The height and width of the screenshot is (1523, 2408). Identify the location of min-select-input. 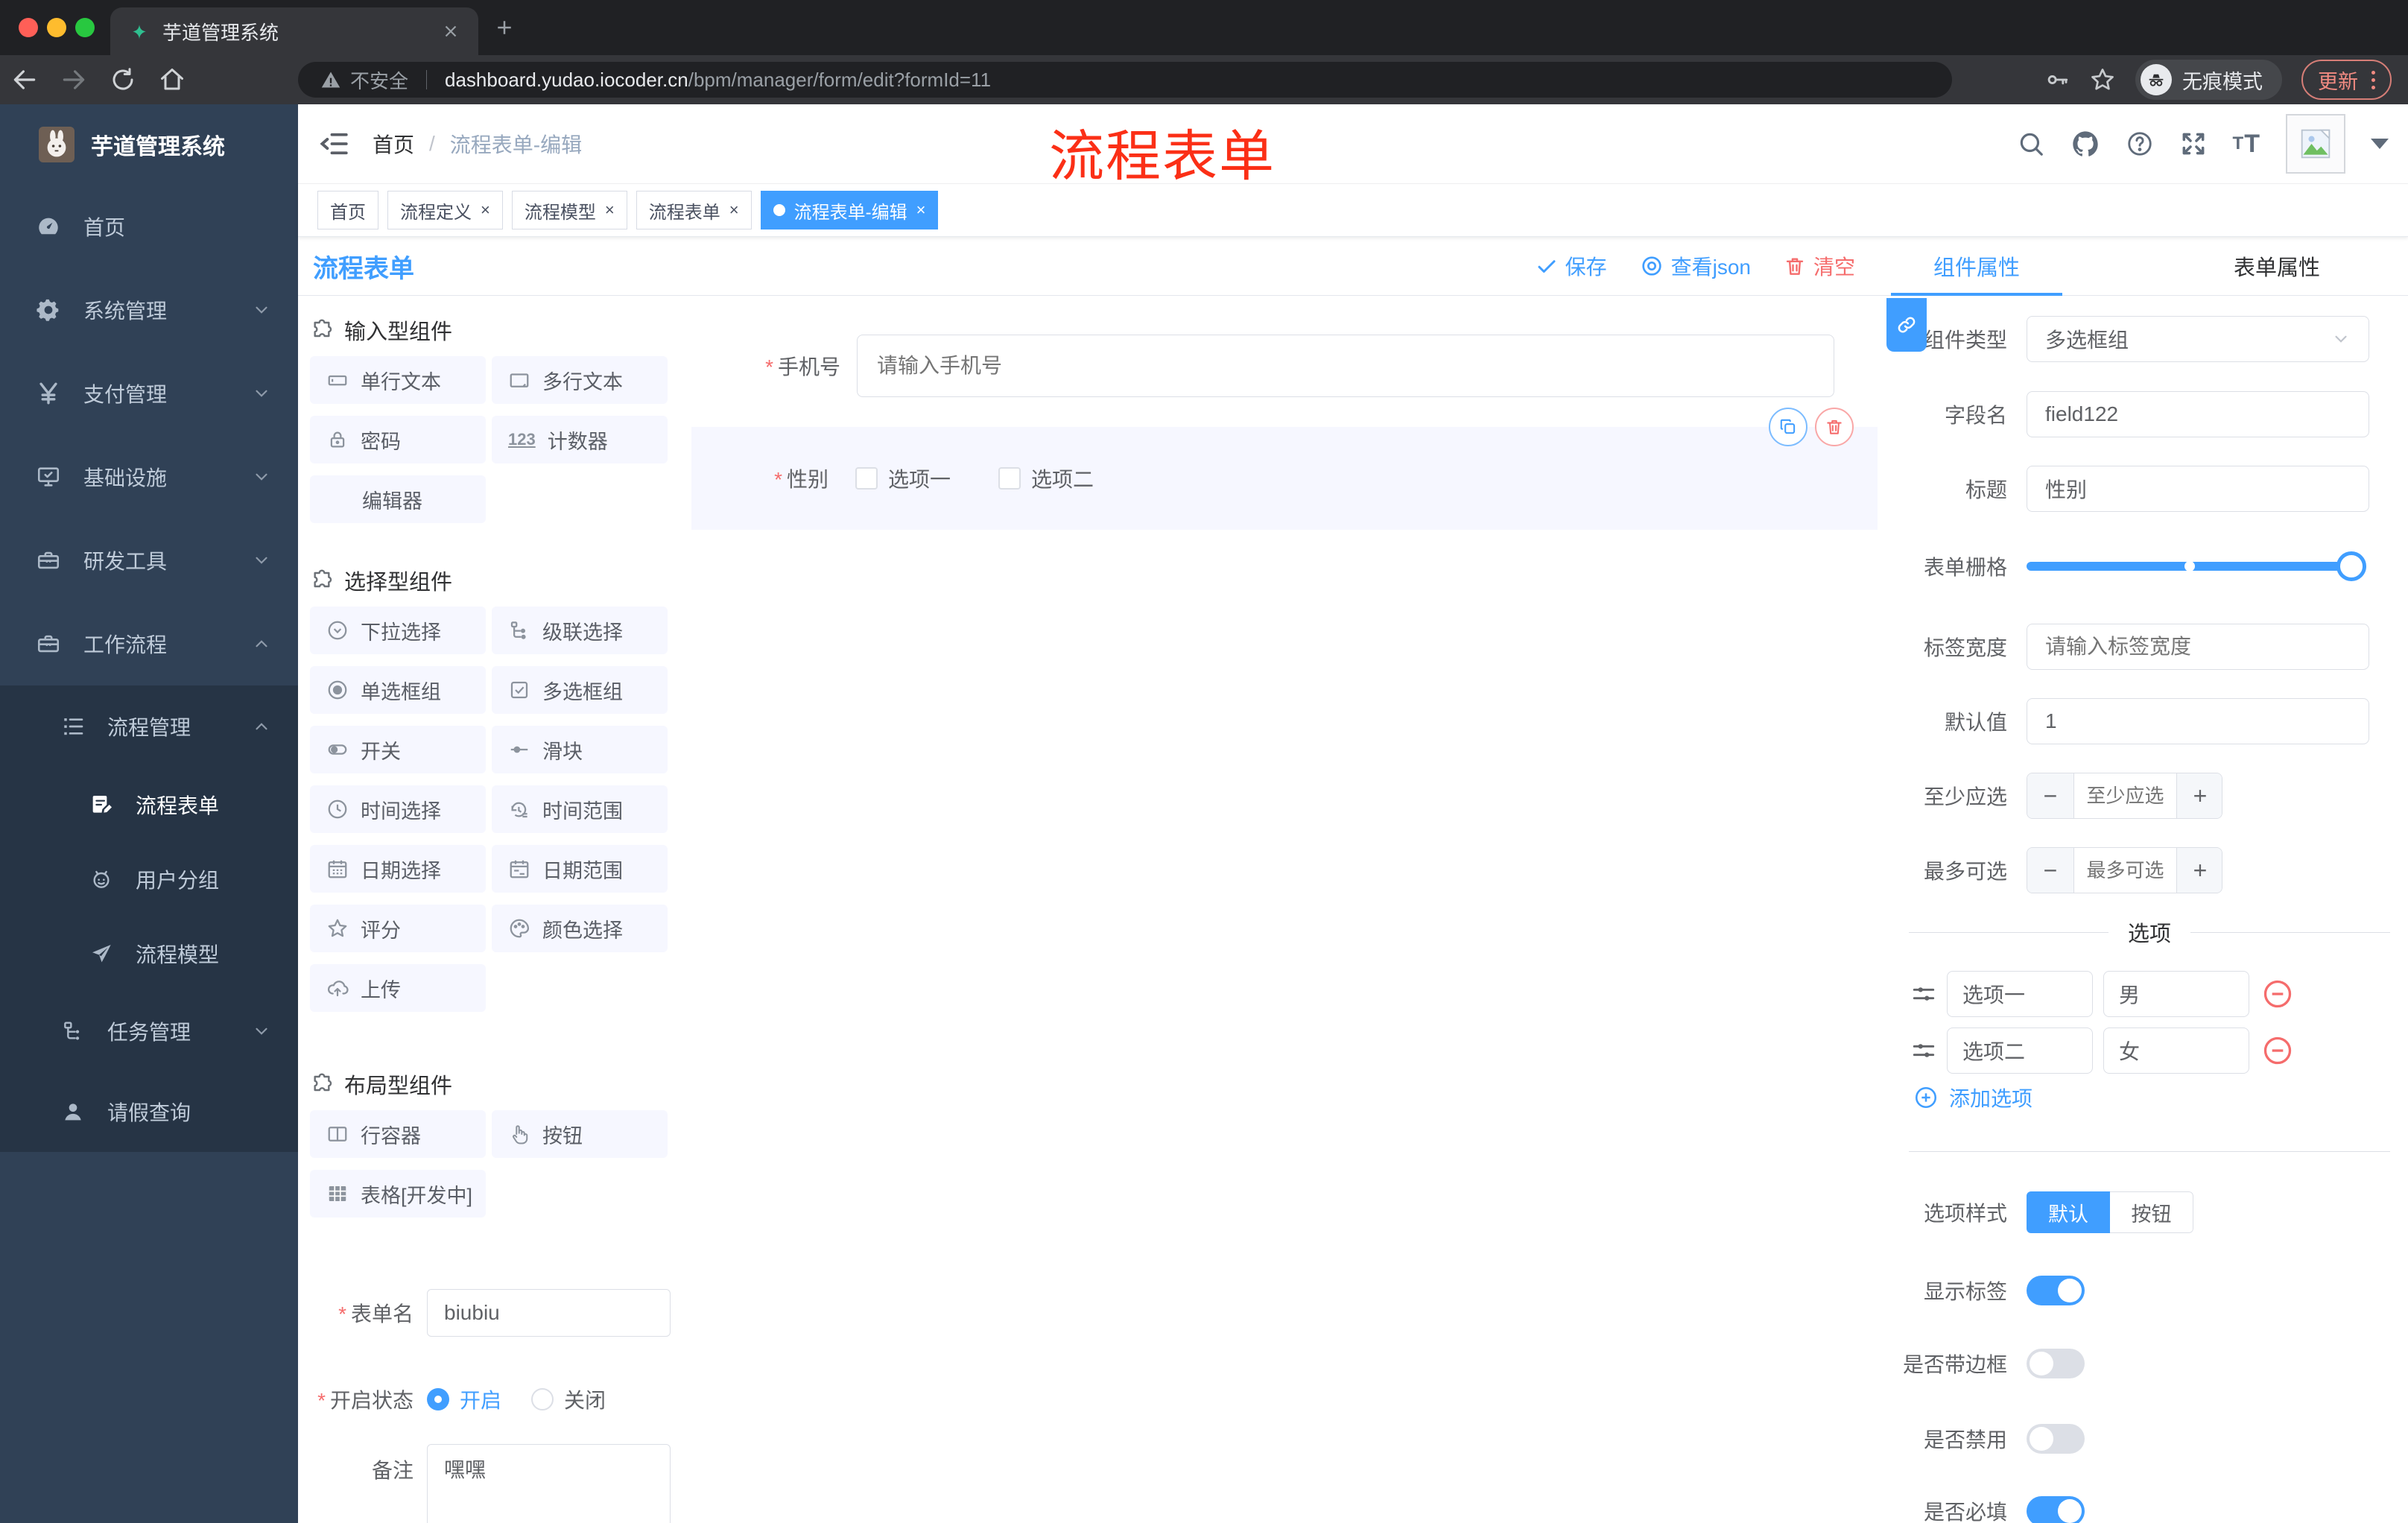
(2125, 796).